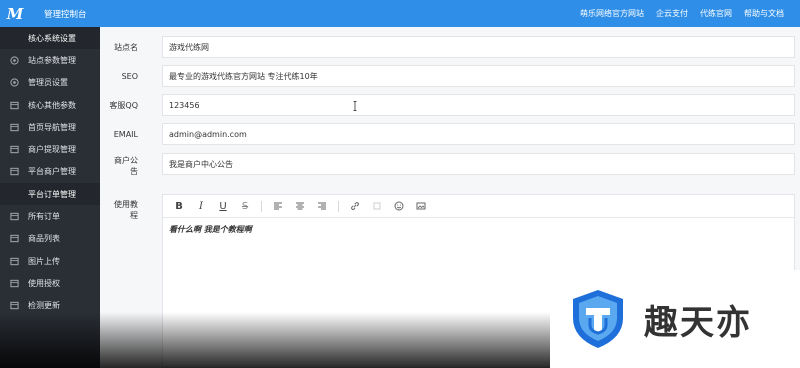 This screenshot has width=800, height=368. I want to click on label-line: 程, so click(134, 215).